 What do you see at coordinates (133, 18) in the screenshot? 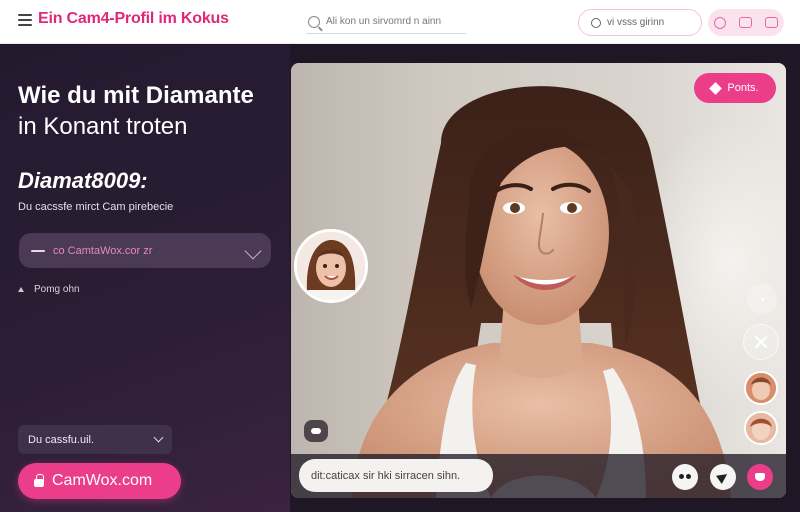
I see `page-title: Ein Cam4-Profil im Kokus` at bounding box center [133, 18].